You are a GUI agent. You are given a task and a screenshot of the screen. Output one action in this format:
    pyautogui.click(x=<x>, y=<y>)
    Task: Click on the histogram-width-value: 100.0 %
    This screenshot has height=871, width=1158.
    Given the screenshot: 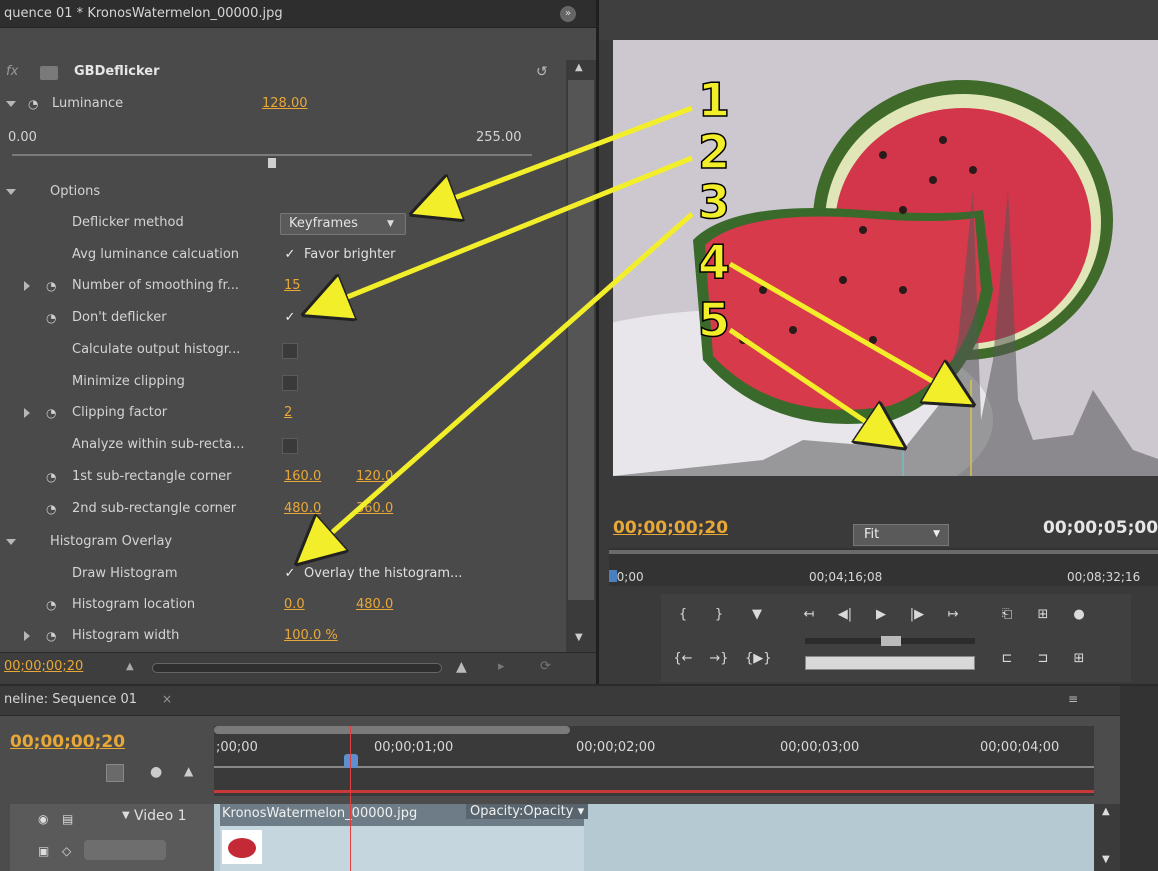 What is the action you would take?
    pyautogui.click(x=311, y=635)
    